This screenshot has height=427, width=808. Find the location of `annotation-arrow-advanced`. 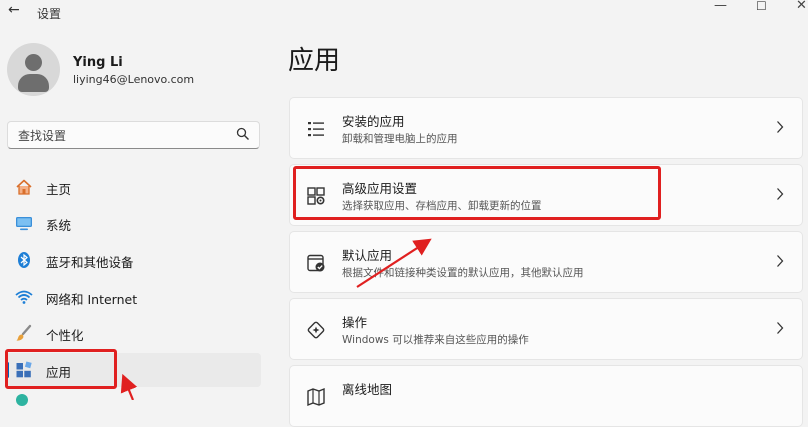

annotation-arrow-advanced is located at coordinates (394, 263).